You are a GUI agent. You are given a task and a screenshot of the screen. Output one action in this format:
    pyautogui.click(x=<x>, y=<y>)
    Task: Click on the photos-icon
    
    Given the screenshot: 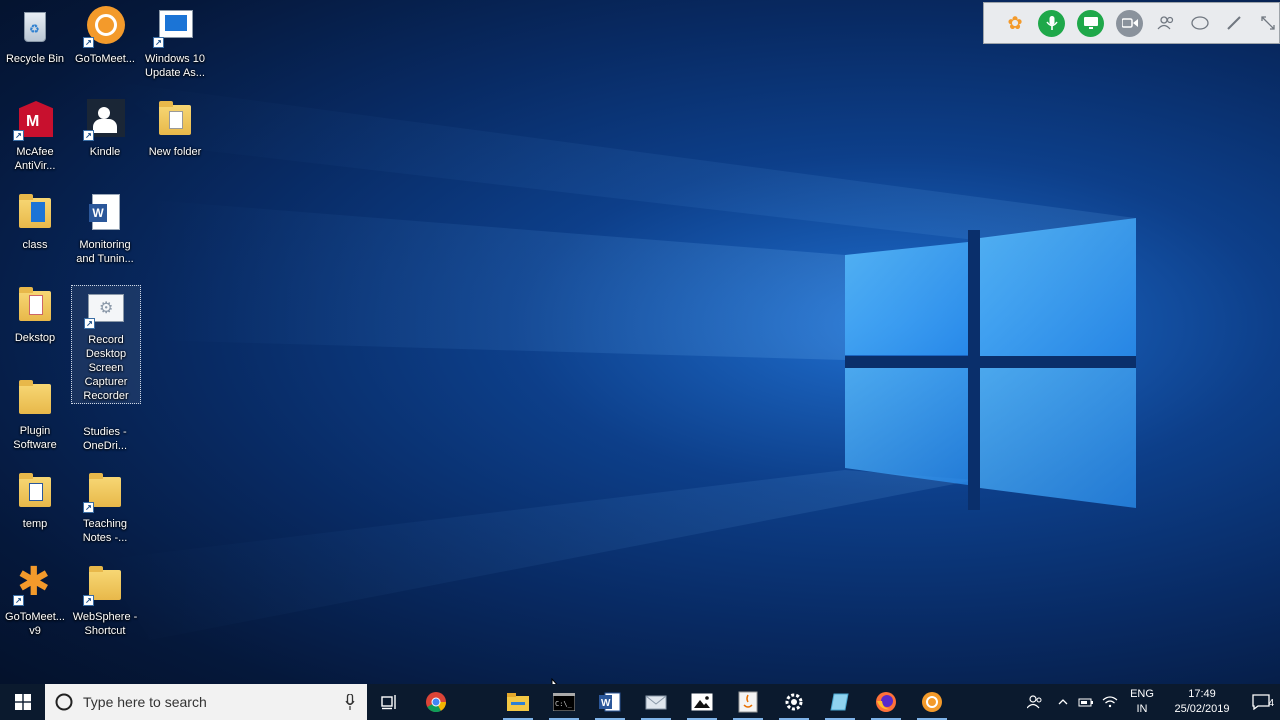 What is the action you would take?
    pyautogui.click(x=702, y=702)
    